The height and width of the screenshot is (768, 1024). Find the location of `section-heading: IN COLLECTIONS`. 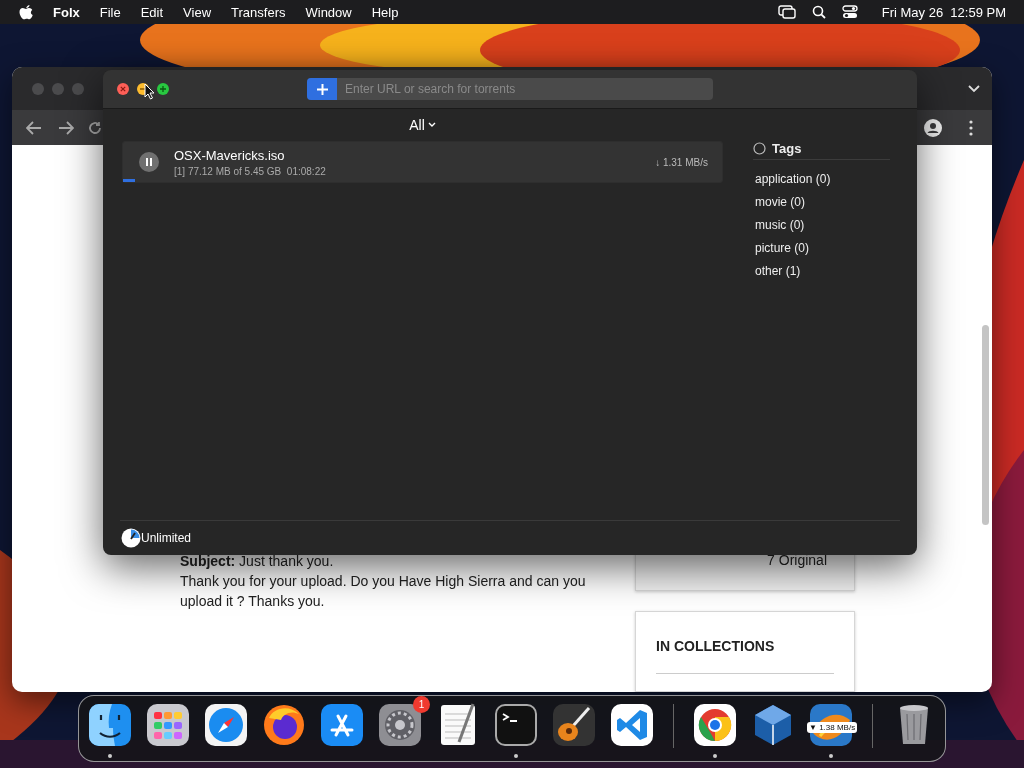

section-heading: IN COLLECTIONS is located at coordinates (716, 647).